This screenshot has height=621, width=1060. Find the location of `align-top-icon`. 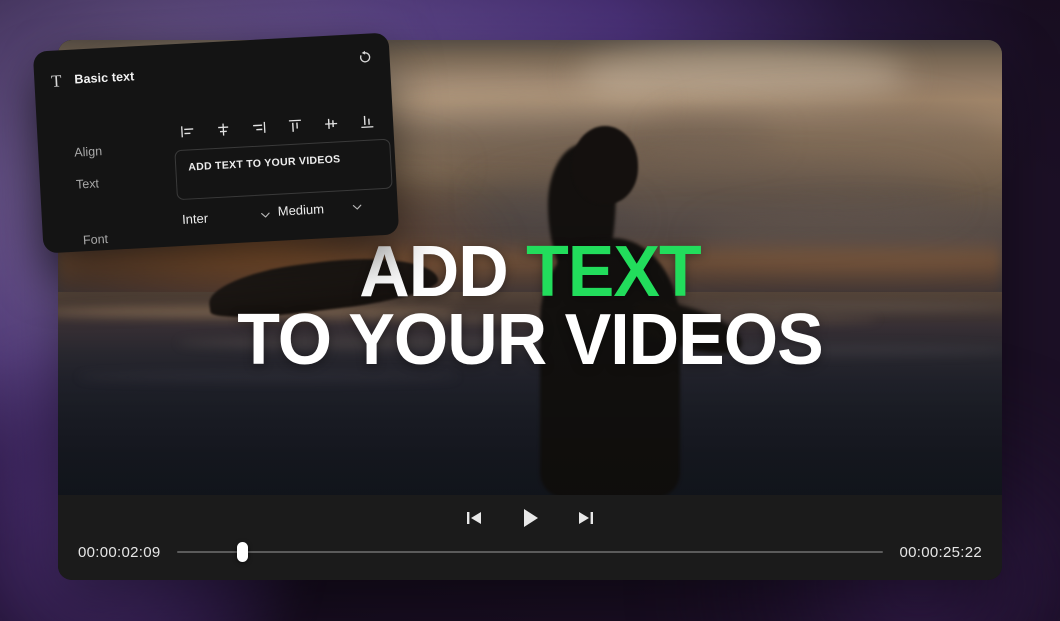

align-top-icon is located at coordinates (295, 125).